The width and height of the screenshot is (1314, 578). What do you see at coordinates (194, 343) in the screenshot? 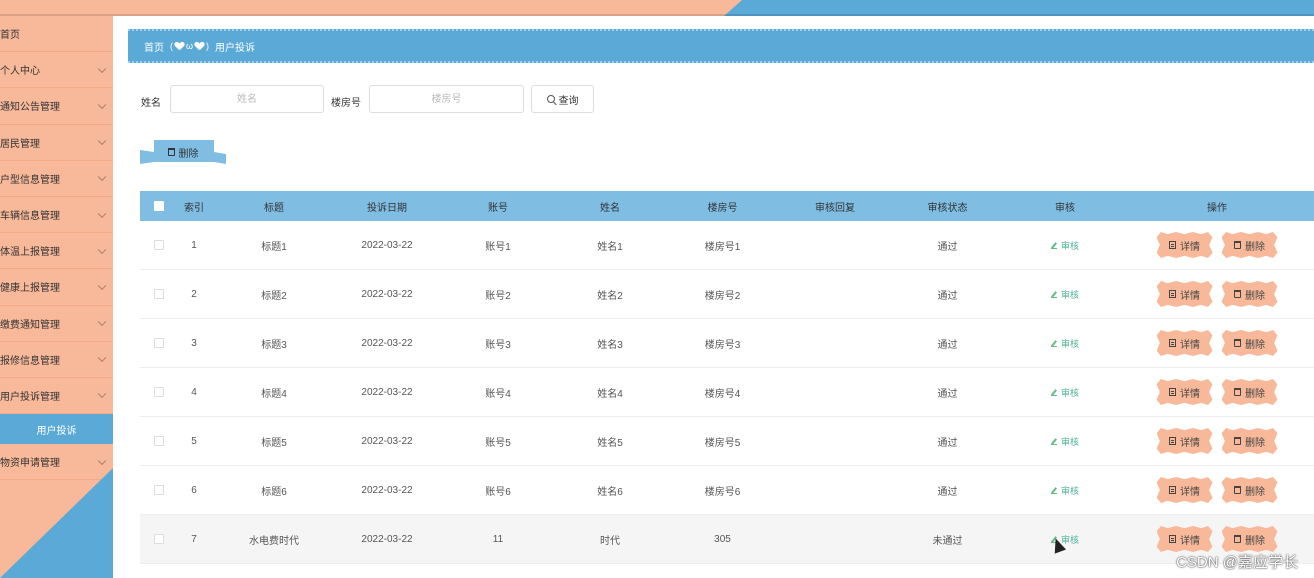
I see `cell-index: 3` at bounding box center [194, 343].